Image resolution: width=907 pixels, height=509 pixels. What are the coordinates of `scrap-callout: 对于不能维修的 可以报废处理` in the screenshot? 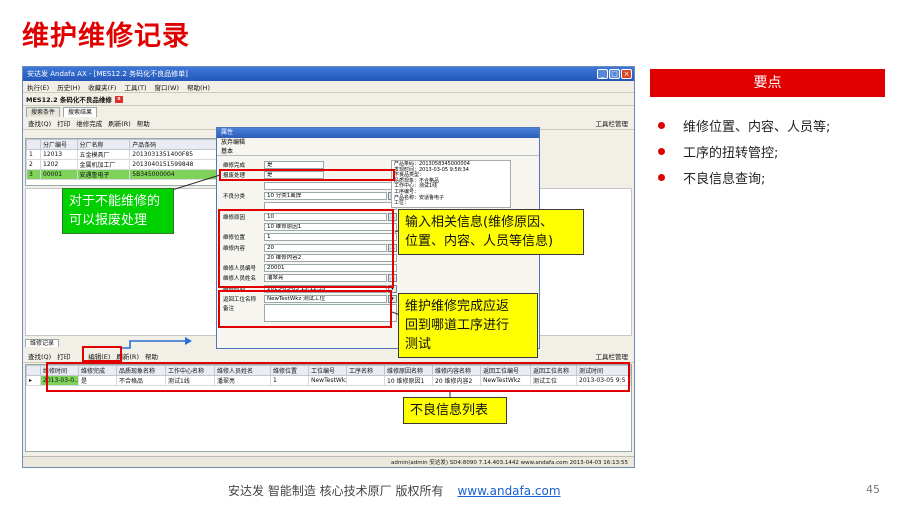 It's located at (118, 211).